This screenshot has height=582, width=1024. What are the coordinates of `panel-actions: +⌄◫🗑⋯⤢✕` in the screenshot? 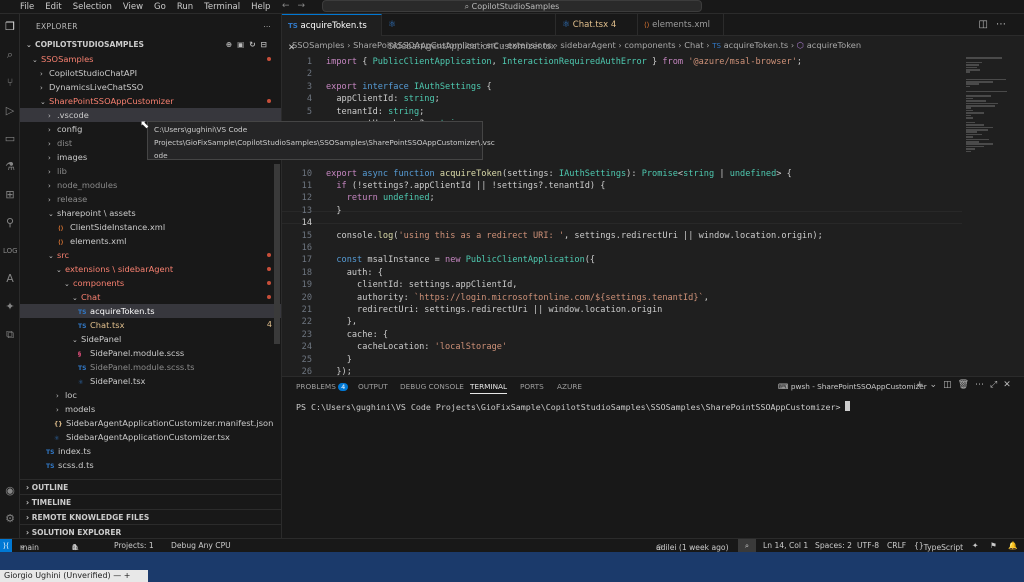 It's located at (966, 385).